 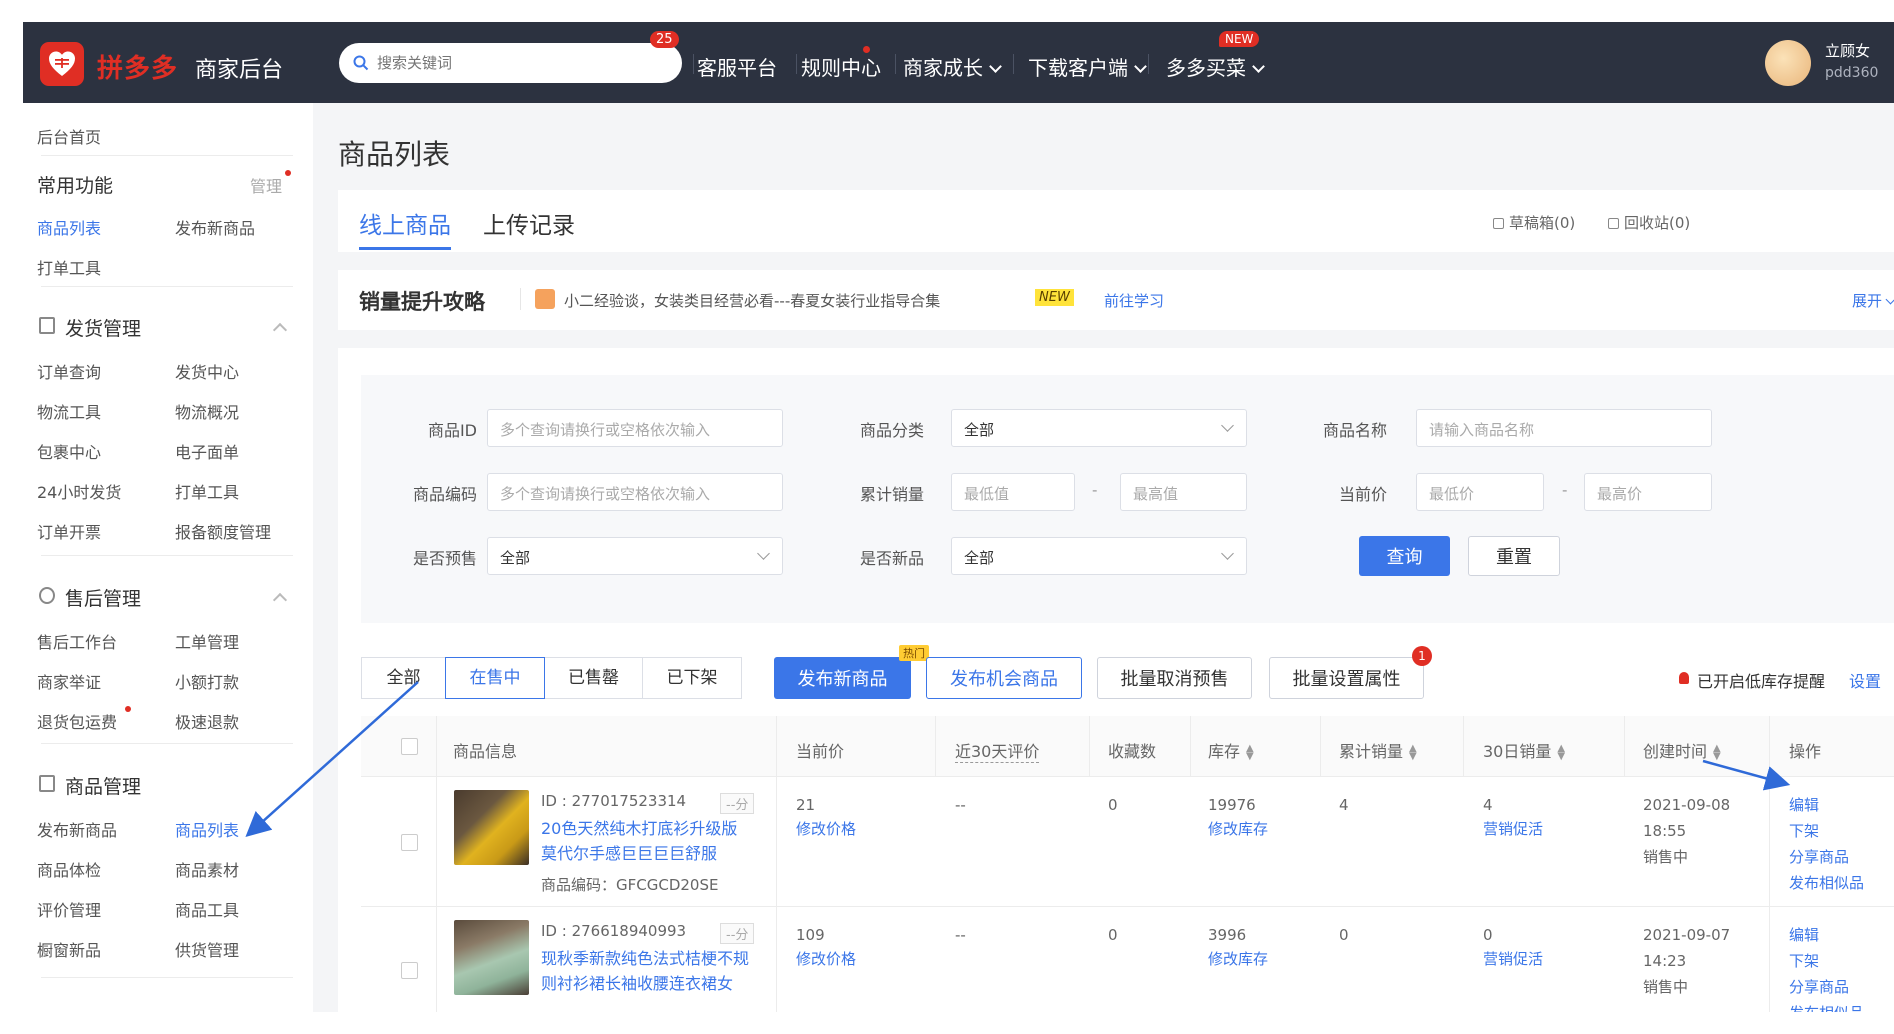 I want to click on tips-text: 小二经验谈，女装类目经营必看---春夏女装行业指导合集, so click(x=752, y=300).